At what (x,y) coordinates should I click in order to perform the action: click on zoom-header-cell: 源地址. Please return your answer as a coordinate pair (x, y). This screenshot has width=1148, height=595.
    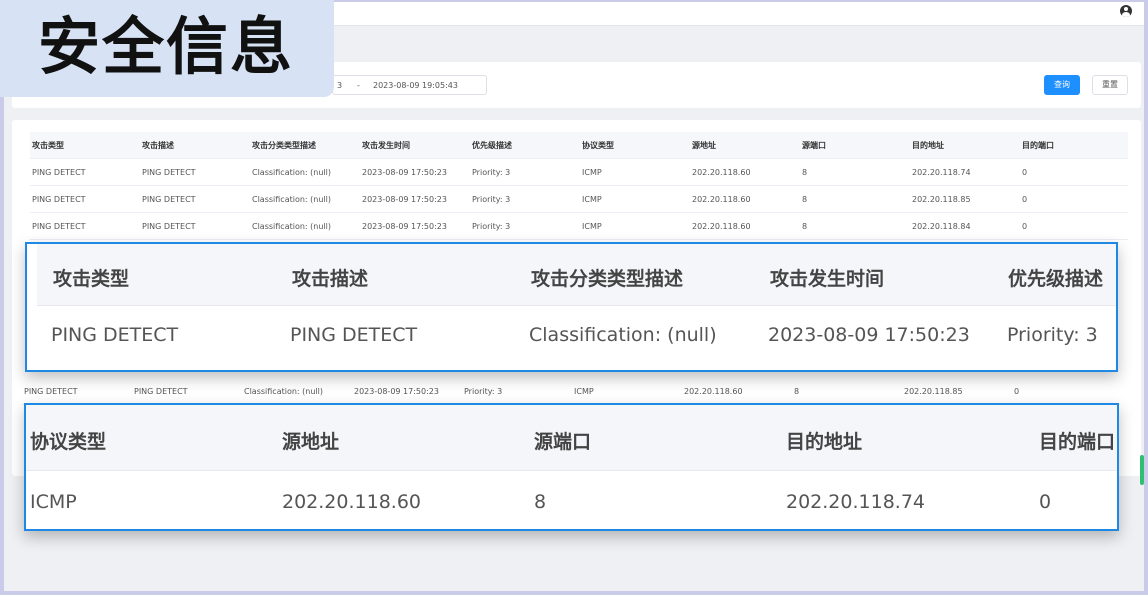
    Looking at the image, I should click on (311, 442).